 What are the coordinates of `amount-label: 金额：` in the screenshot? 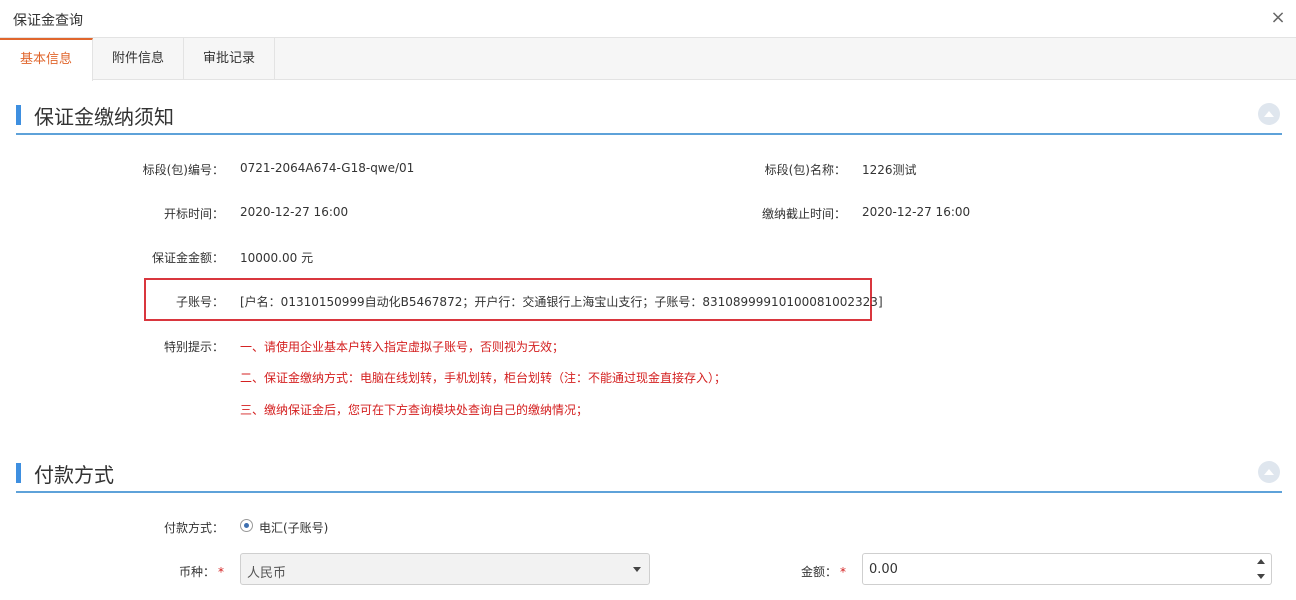 It's located at (818, 572).